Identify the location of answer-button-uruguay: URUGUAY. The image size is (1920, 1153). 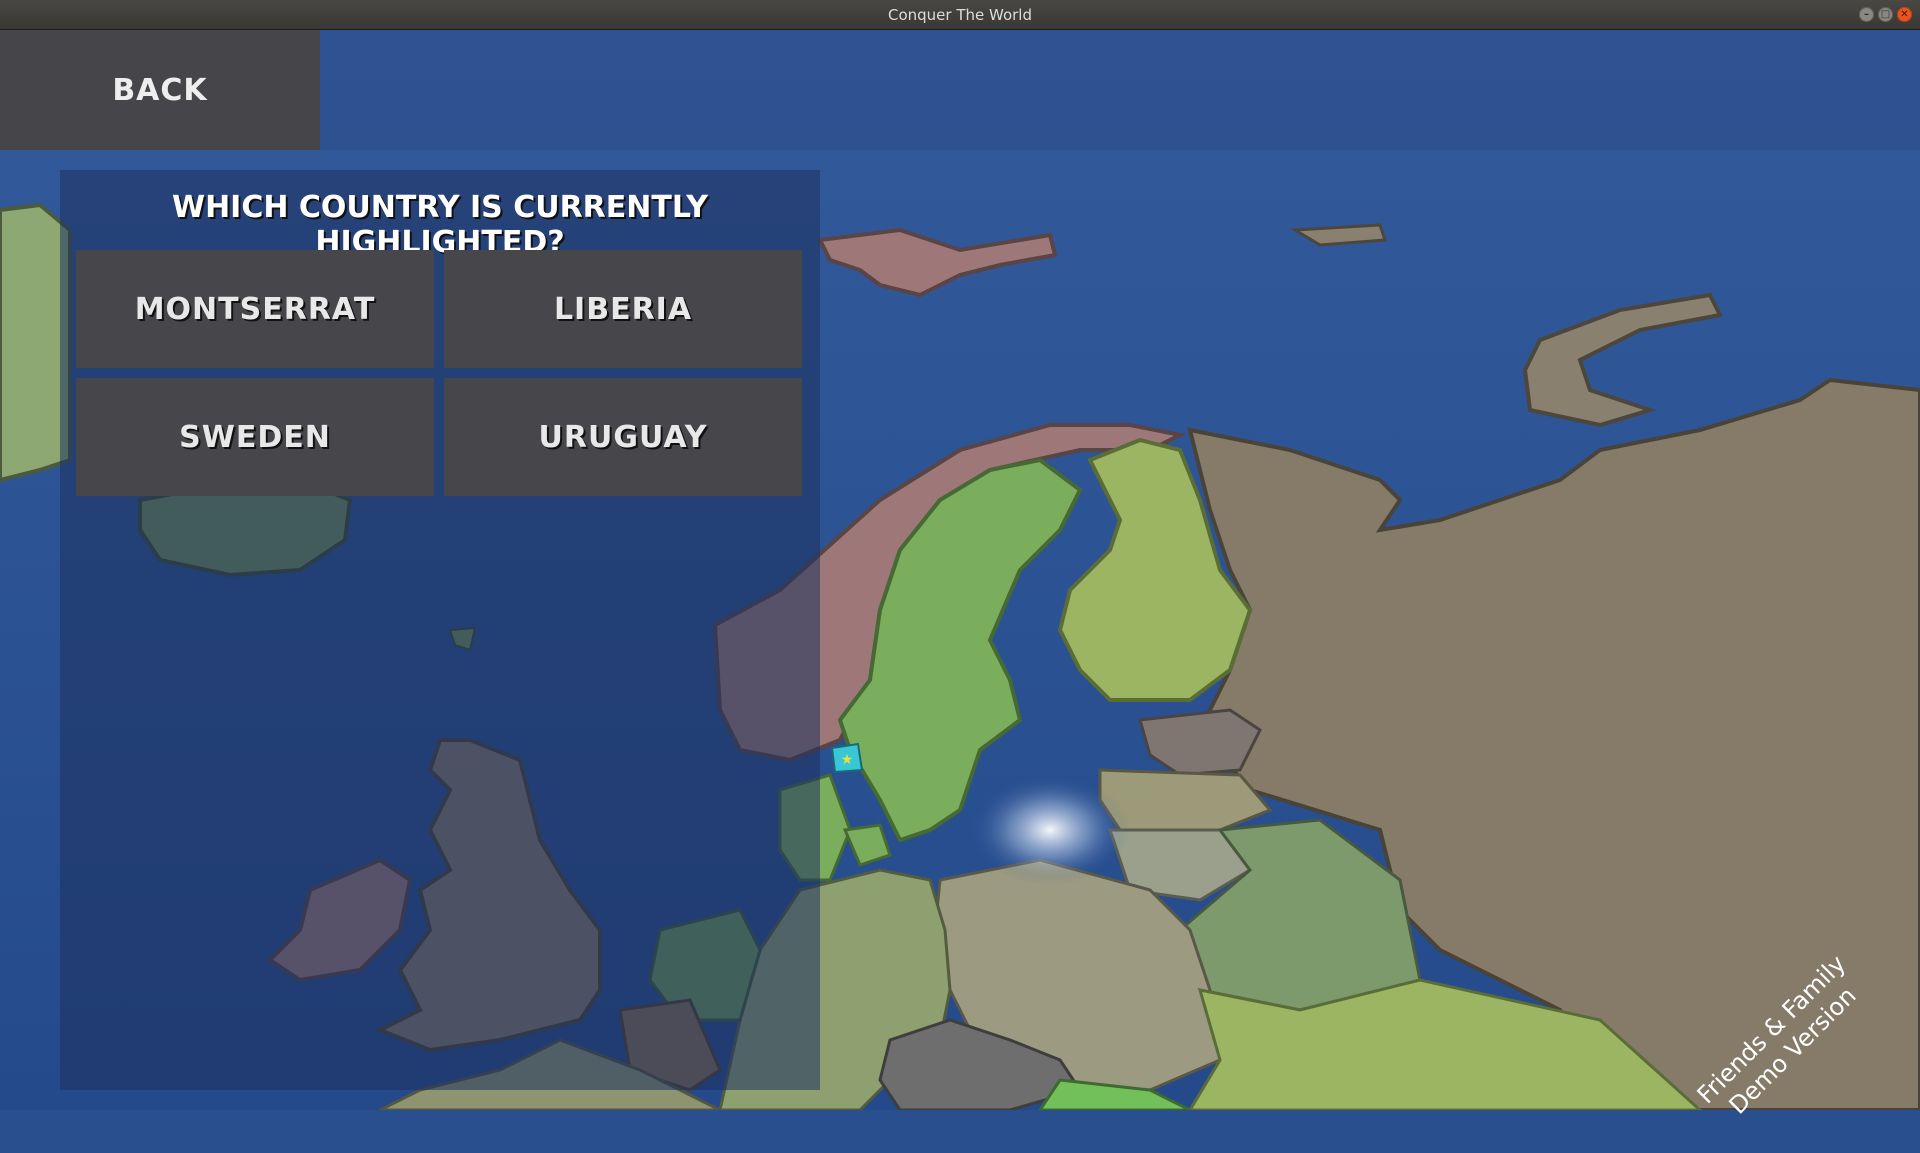
(623, 437).